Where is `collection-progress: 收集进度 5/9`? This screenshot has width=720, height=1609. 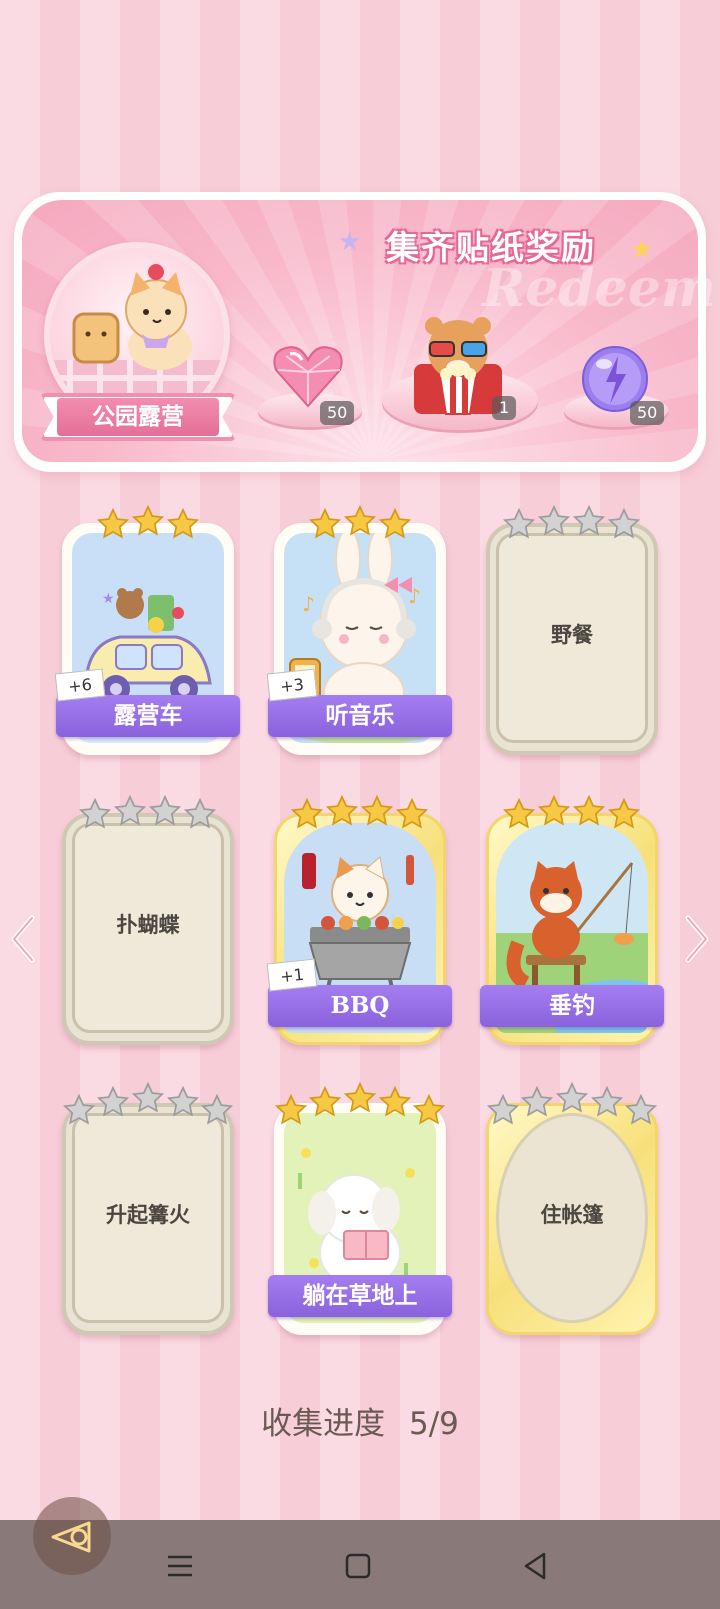 collection-progress: 收集进度 5/9 is located at coordinates (360, 1420).